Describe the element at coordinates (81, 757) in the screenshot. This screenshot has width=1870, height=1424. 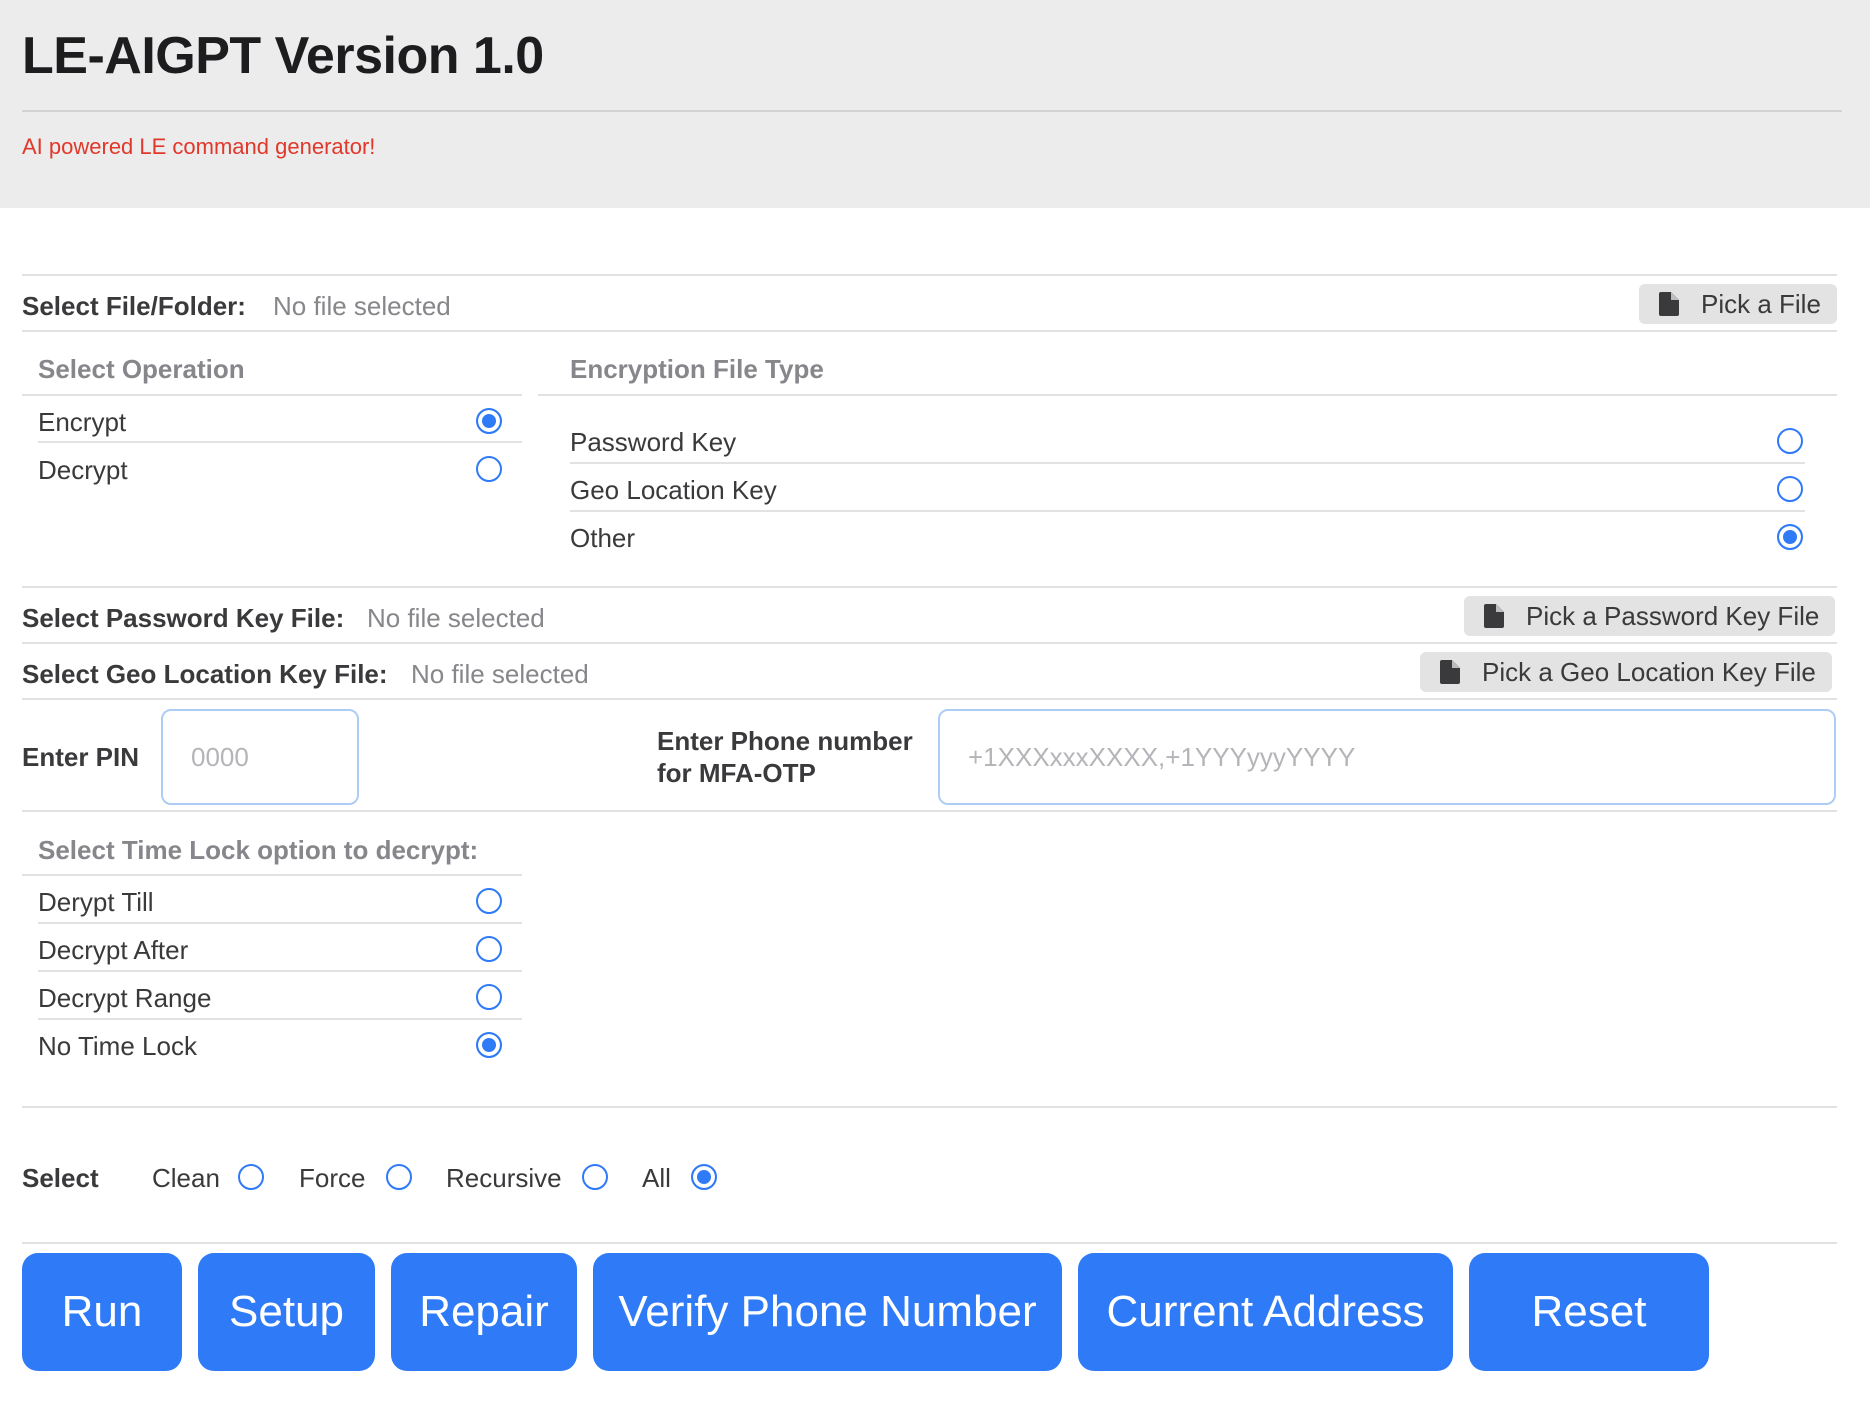
I see `pin-label: Enter PIN` at that location.